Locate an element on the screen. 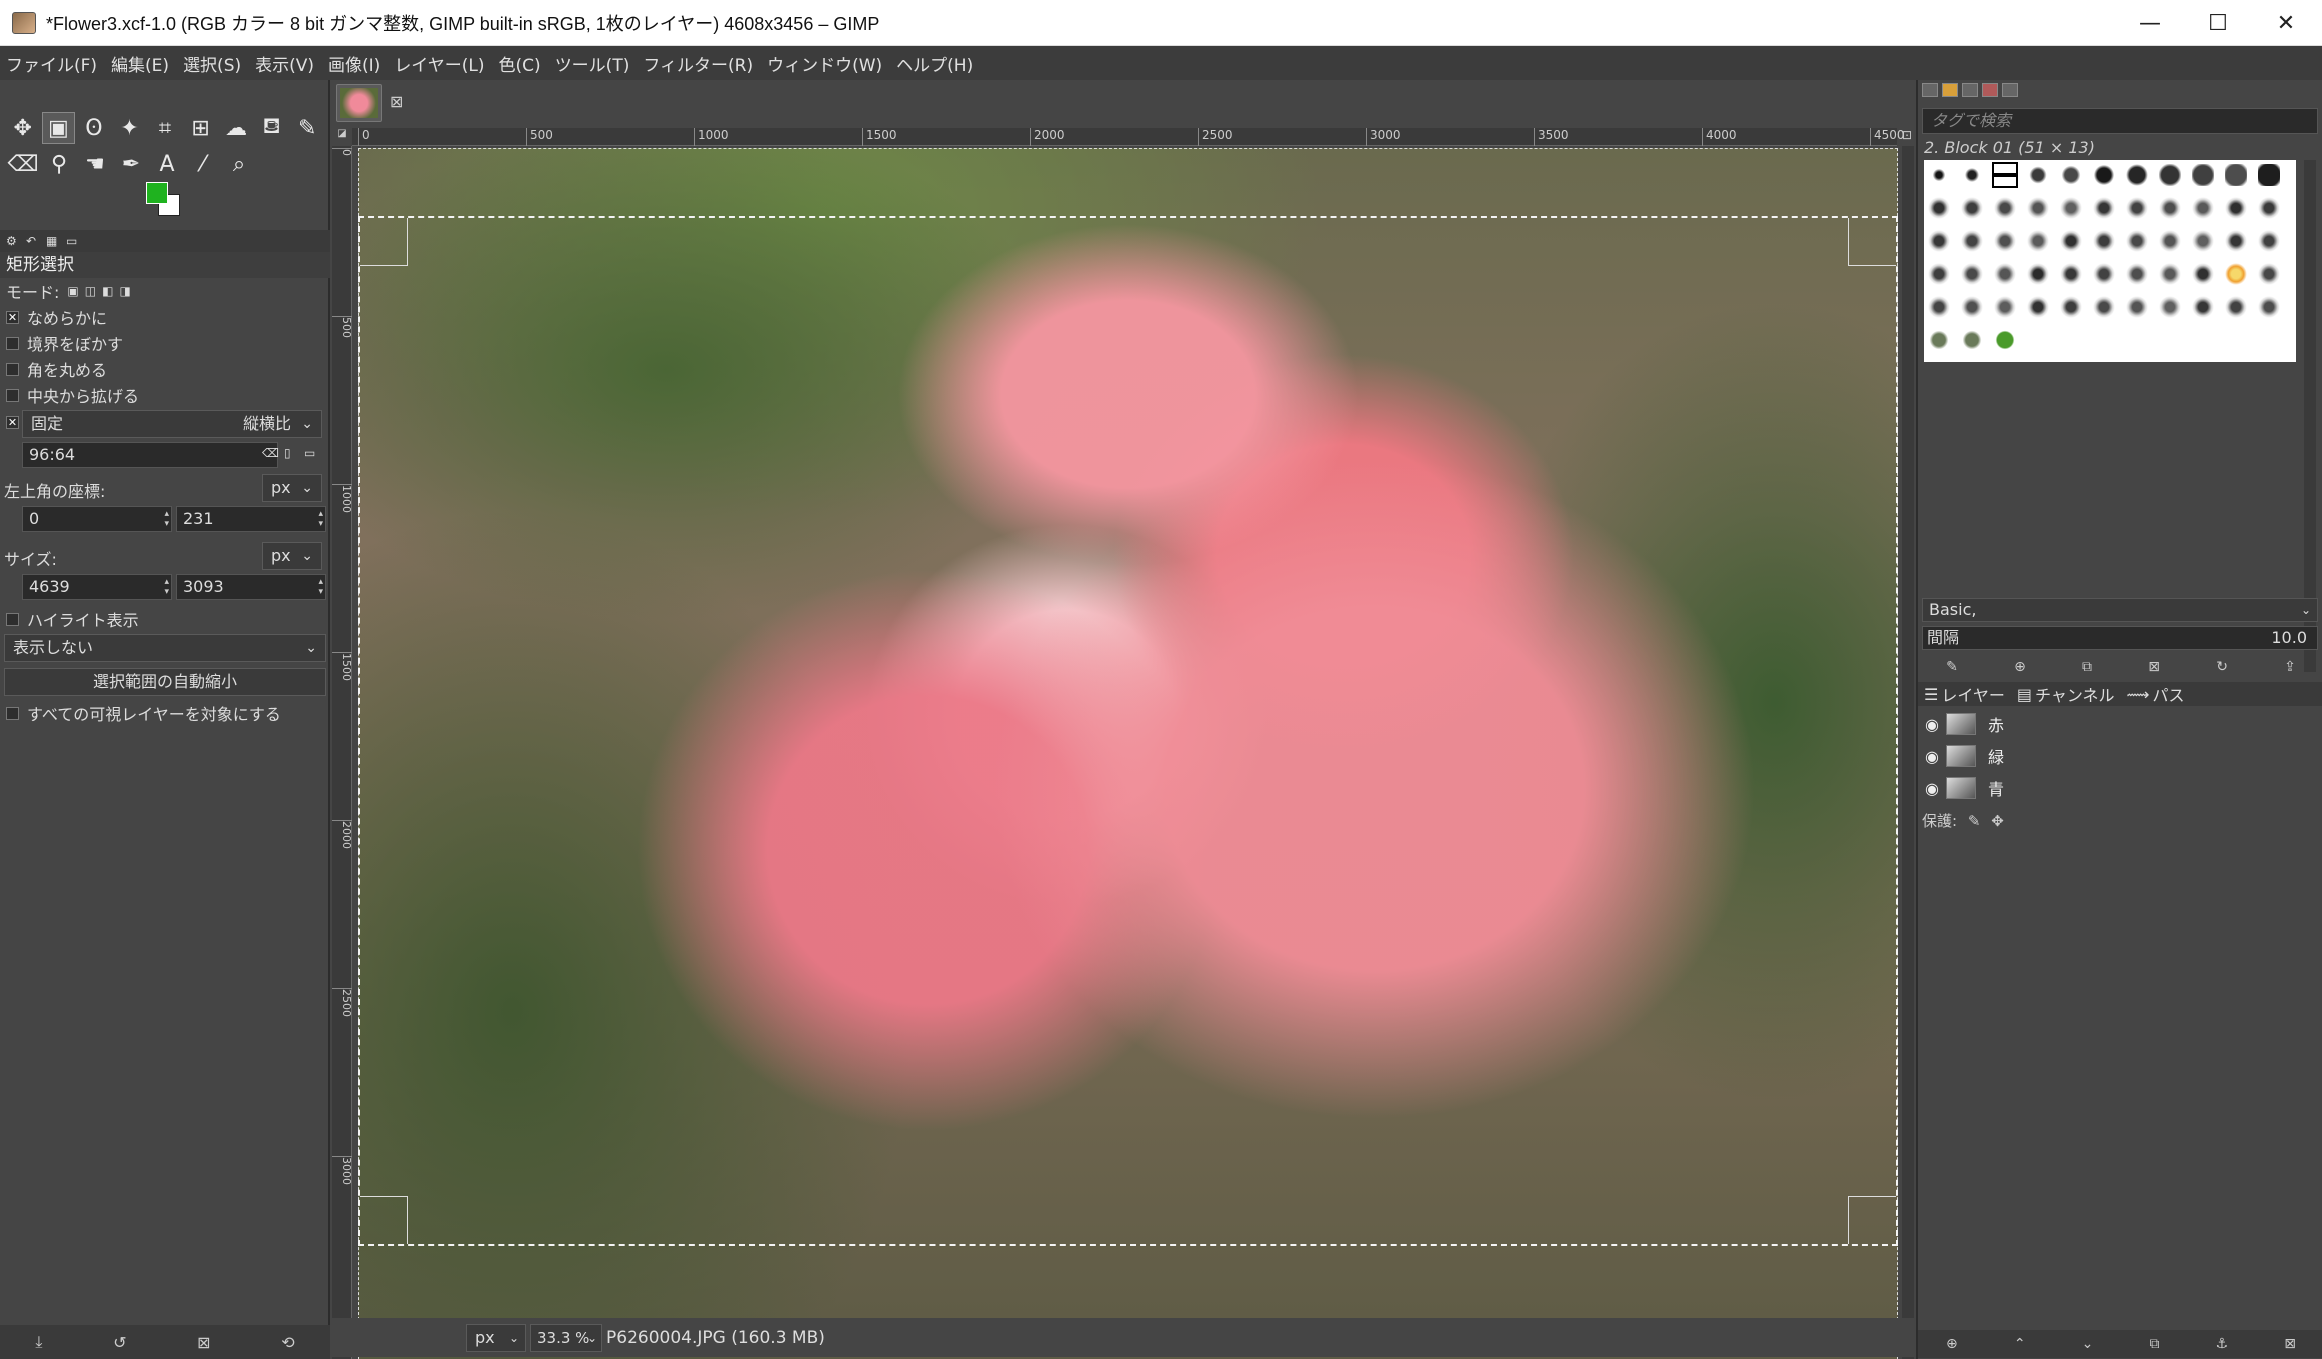 This screenshot has width=2322, height=1359. fg-bg-color-widget is located at coordinates (166, 202).